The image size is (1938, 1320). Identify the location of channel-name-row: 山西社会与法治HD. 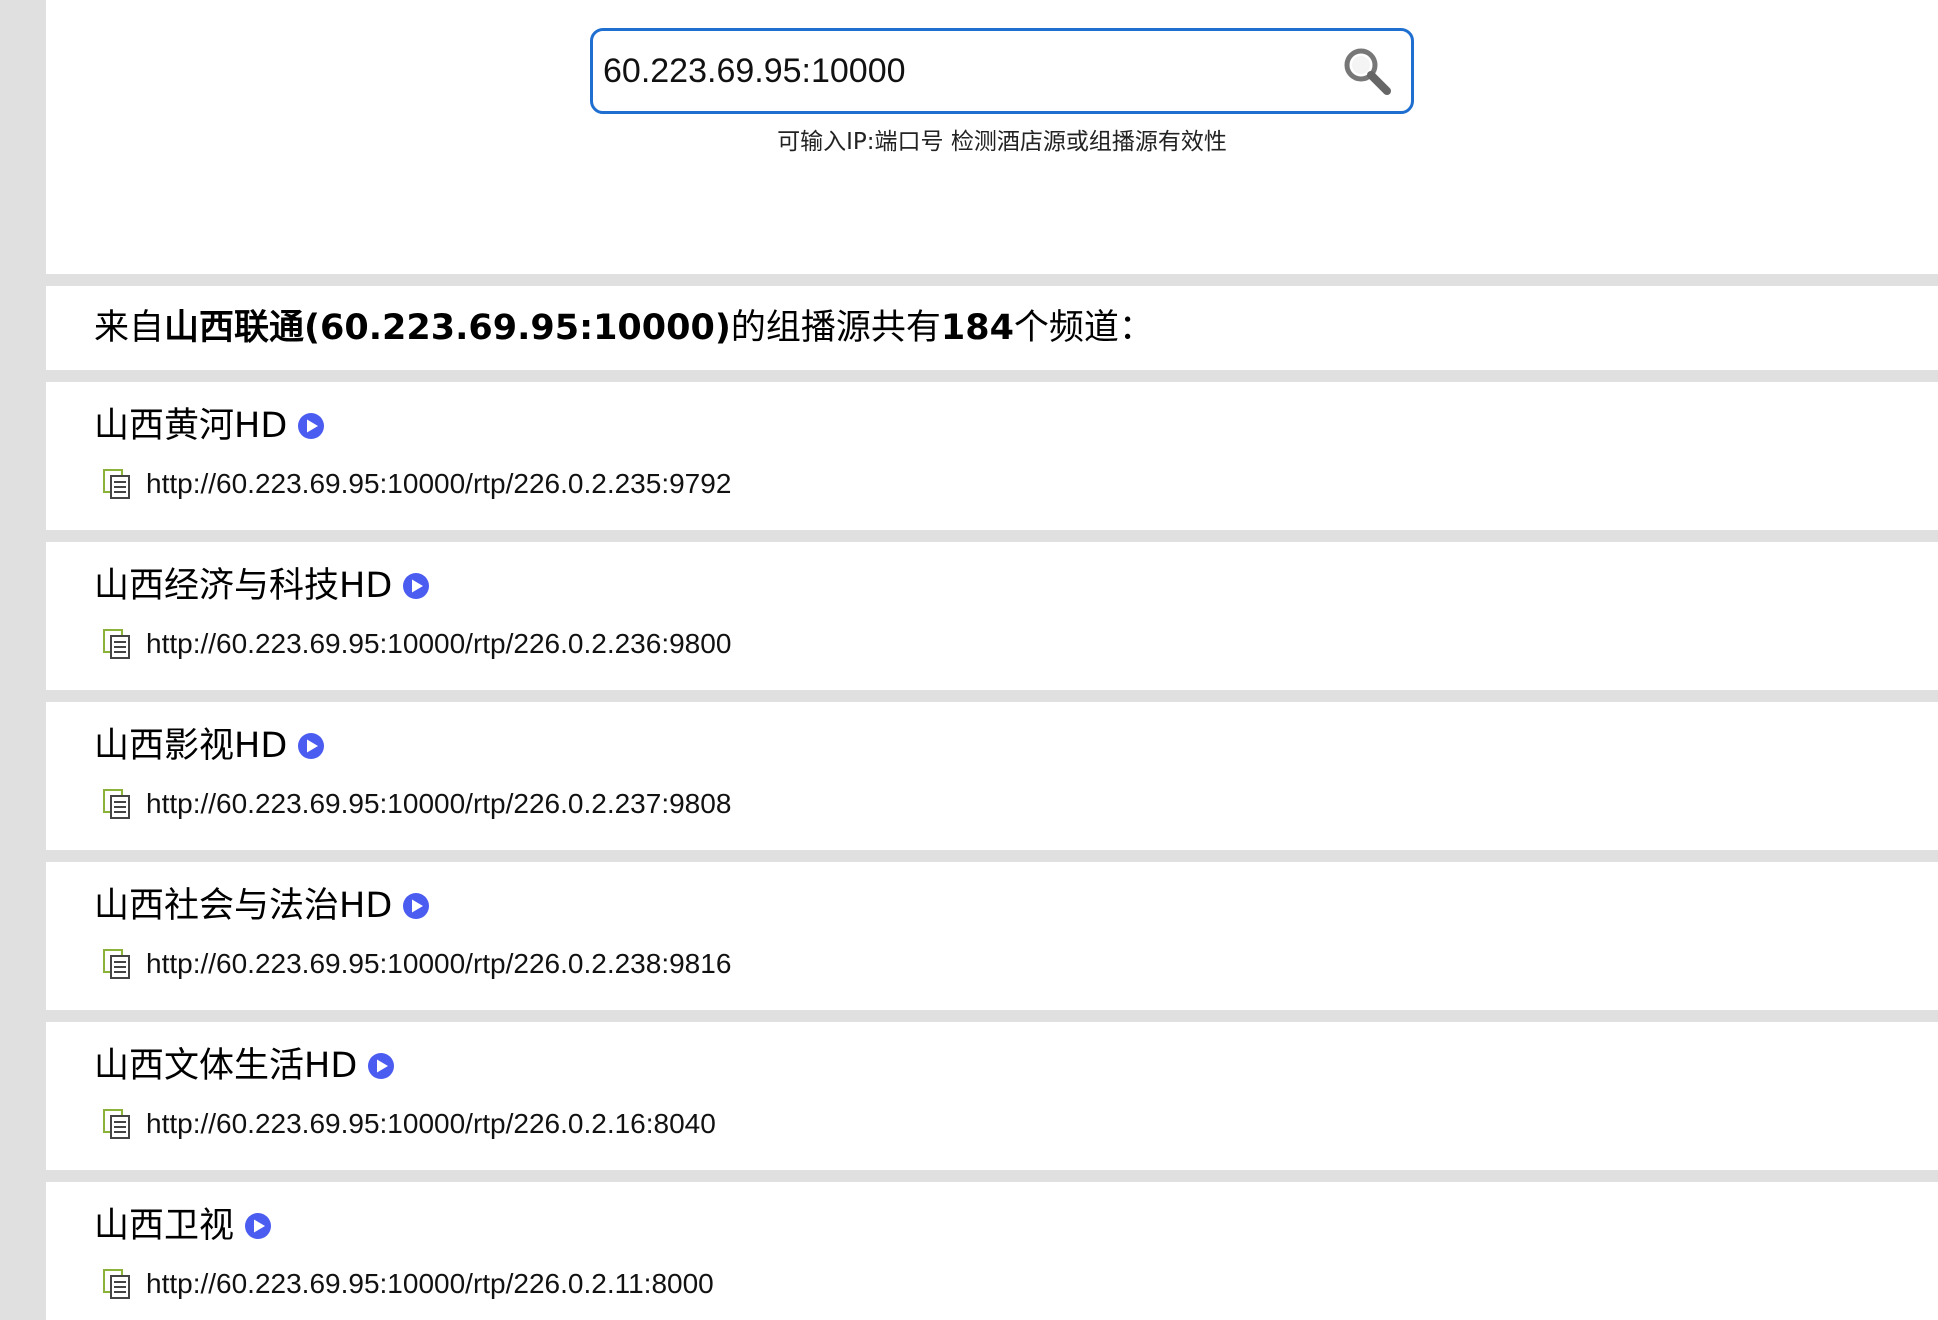
(262, 906).